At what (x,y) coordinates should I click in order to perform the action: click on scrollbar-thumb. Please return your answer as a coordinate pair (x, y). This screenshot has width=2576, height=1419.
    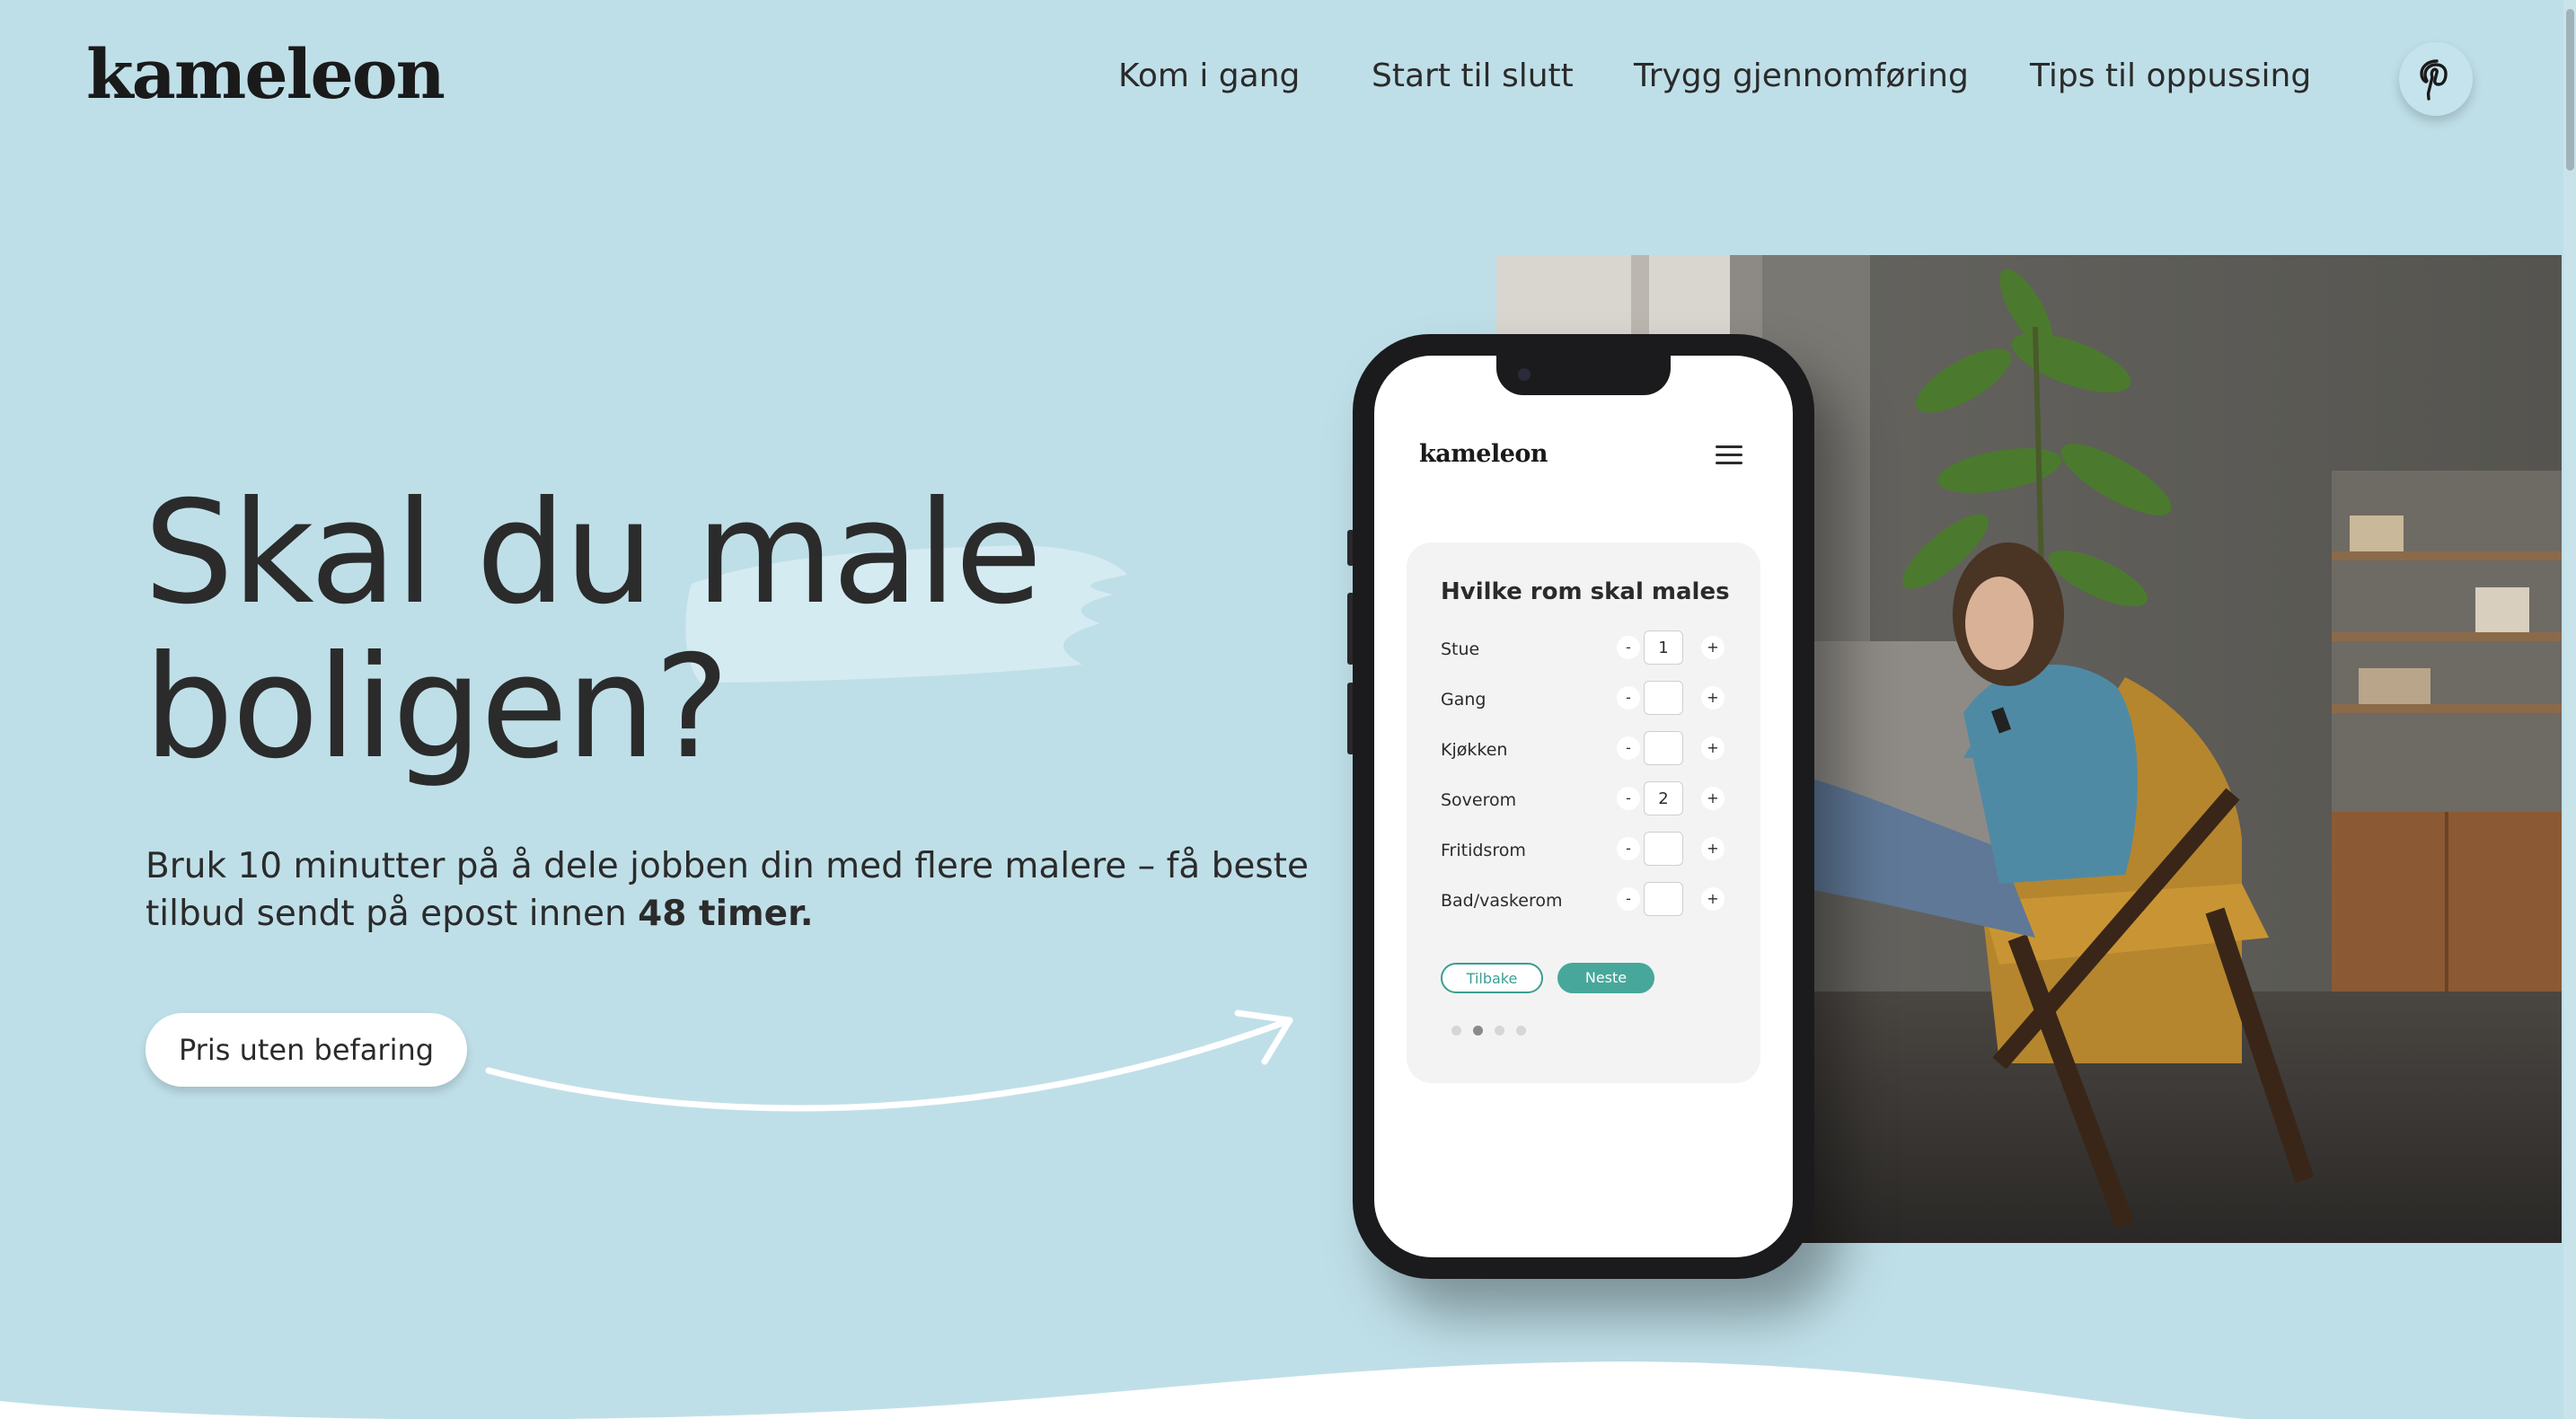
    Looking at the image, I should click on (2570, 90).